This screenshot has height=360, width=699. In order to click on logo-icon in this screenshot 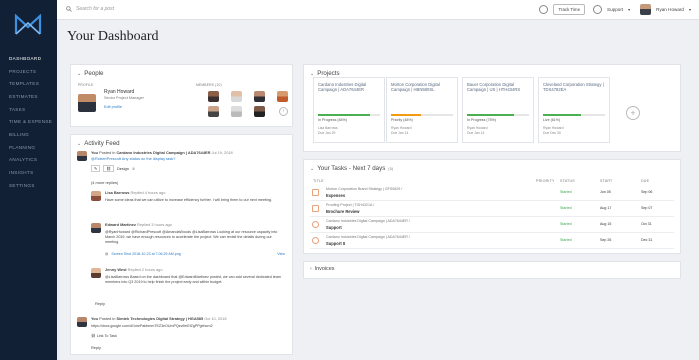, I will do `click(28, 25)`.